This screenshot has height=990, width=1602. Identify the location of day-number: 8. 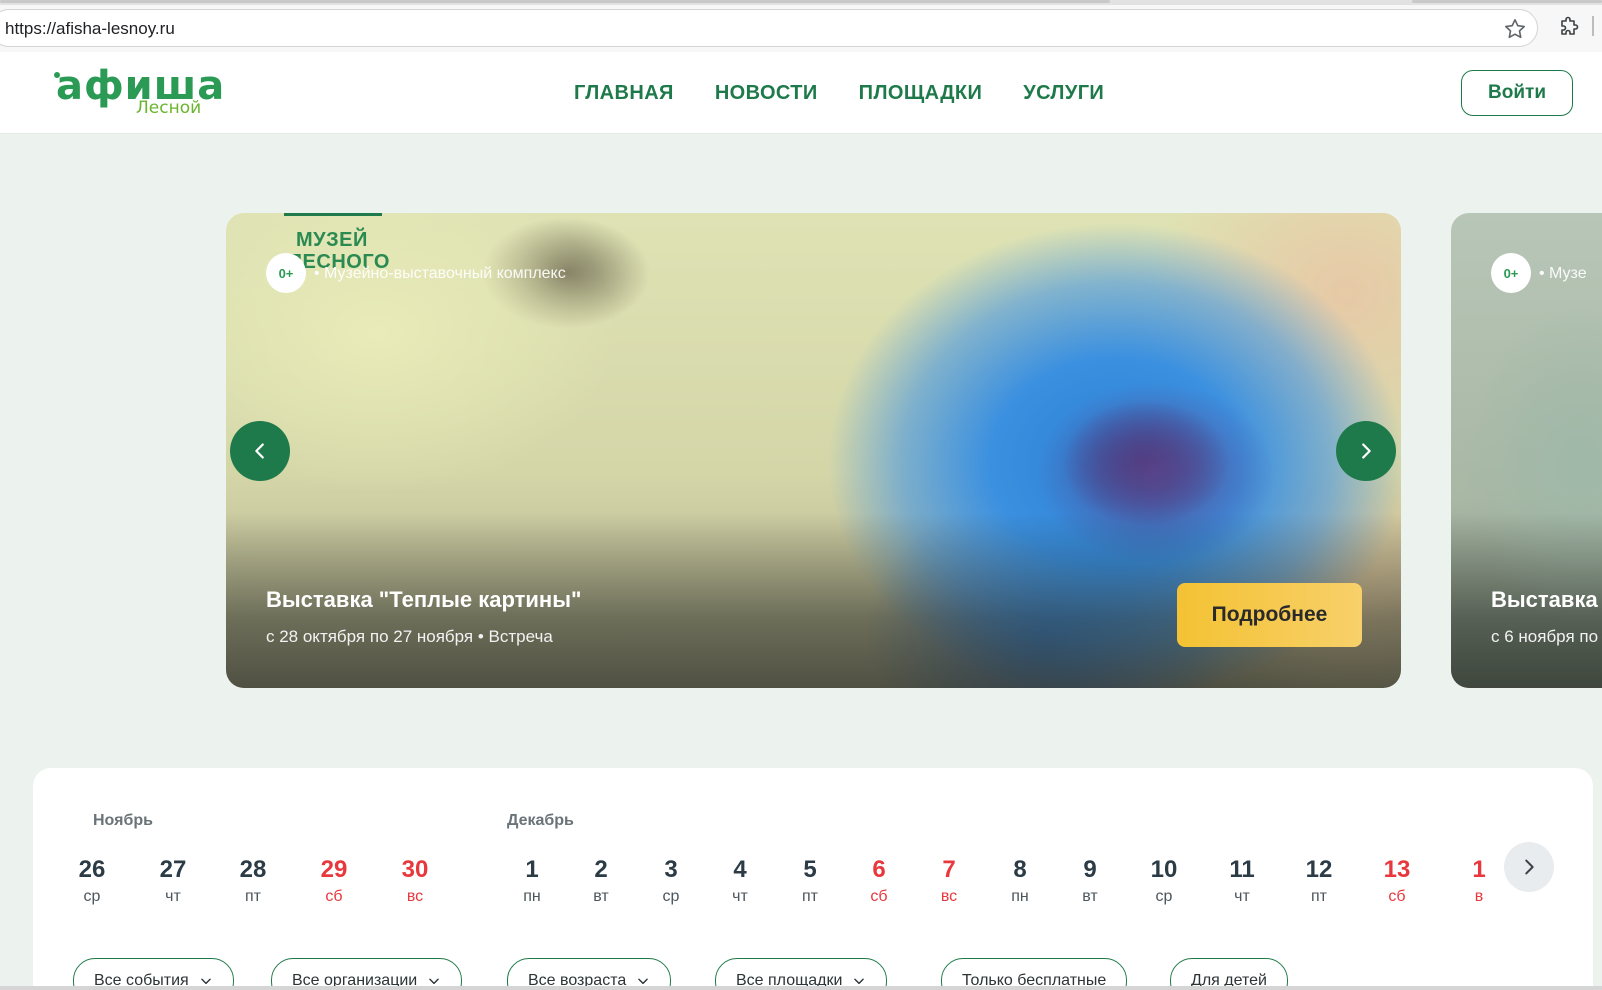
(1020, 869).